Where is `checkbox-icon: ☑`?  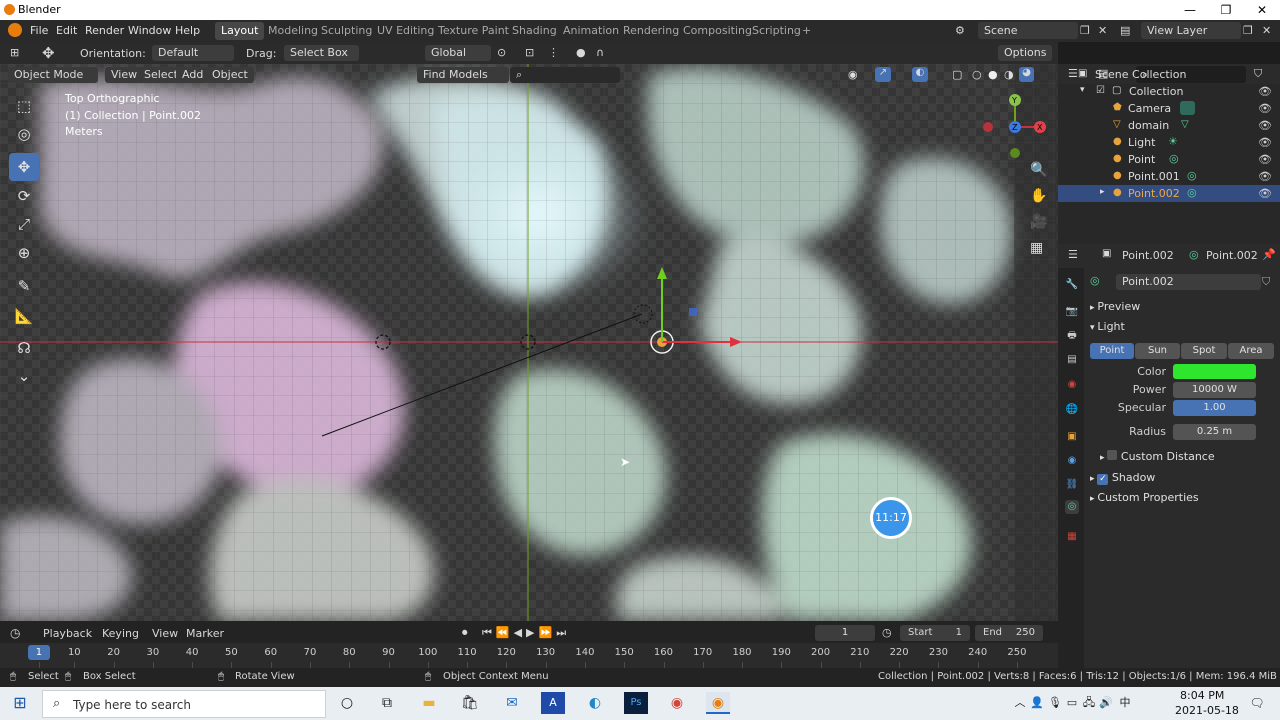 checkbox-icon: ☑ is located at coordinates (1100, 90).